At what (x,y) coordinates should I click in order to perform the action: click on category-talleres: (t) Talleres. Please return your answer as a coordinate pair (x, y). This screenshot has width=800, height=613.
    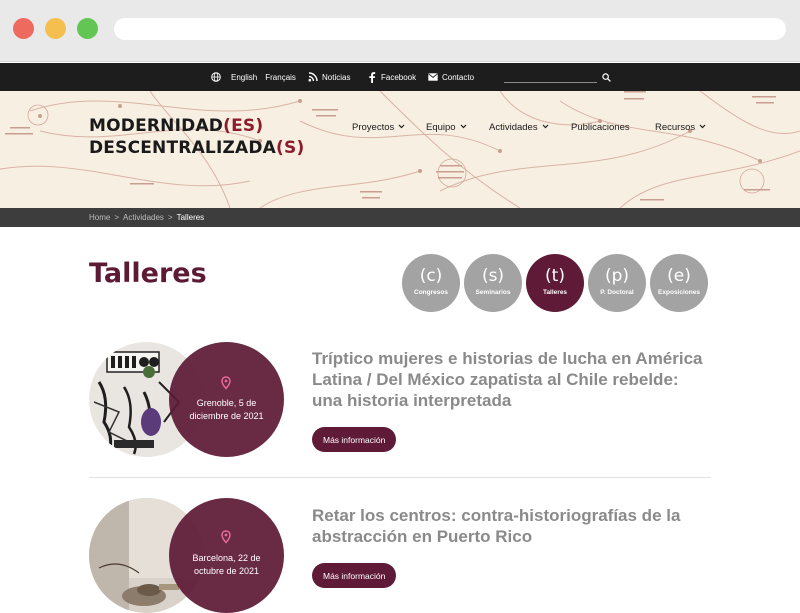
    Looking at the image, I should click on (555, 283).